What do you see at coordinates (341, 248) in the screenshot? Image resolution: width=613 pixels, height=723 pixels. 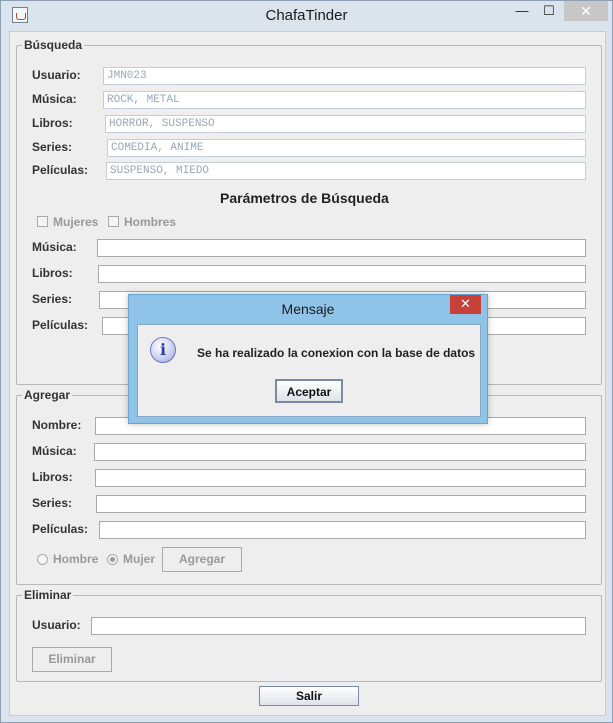 I see `param-musica-input` at bounding box center [341, 248].